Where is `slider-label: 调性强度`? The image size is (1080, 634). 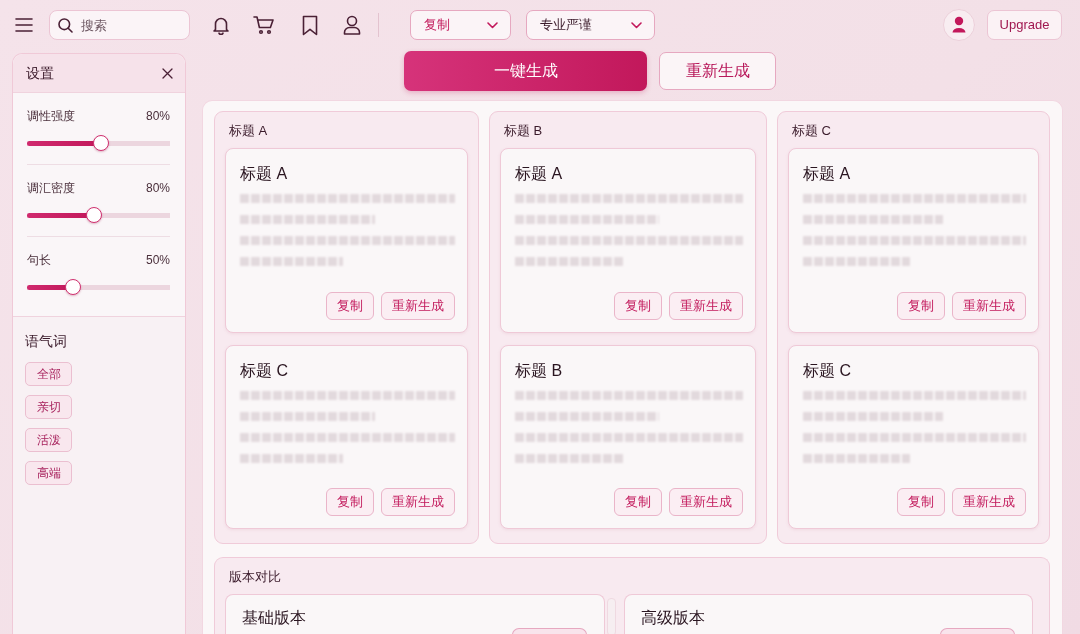 slider-label: 调性强度 is located at coordinates (51, 116).